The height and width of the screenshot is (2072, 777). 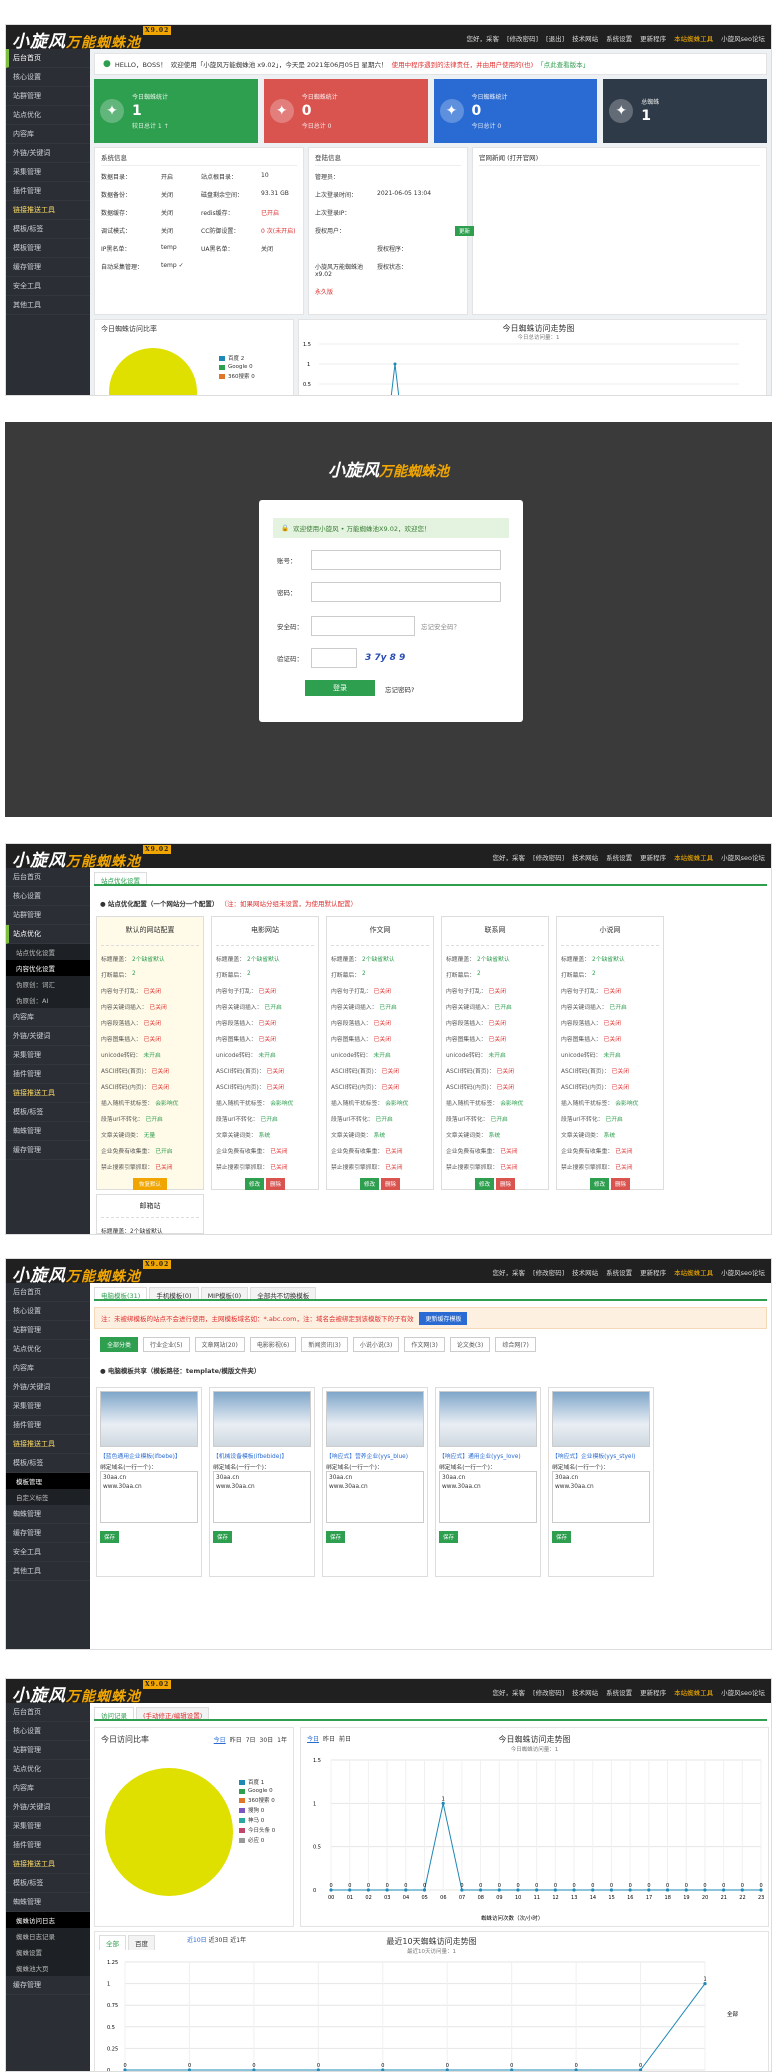 I want to click on logout-link: [退出], so click(x=555, y=38).